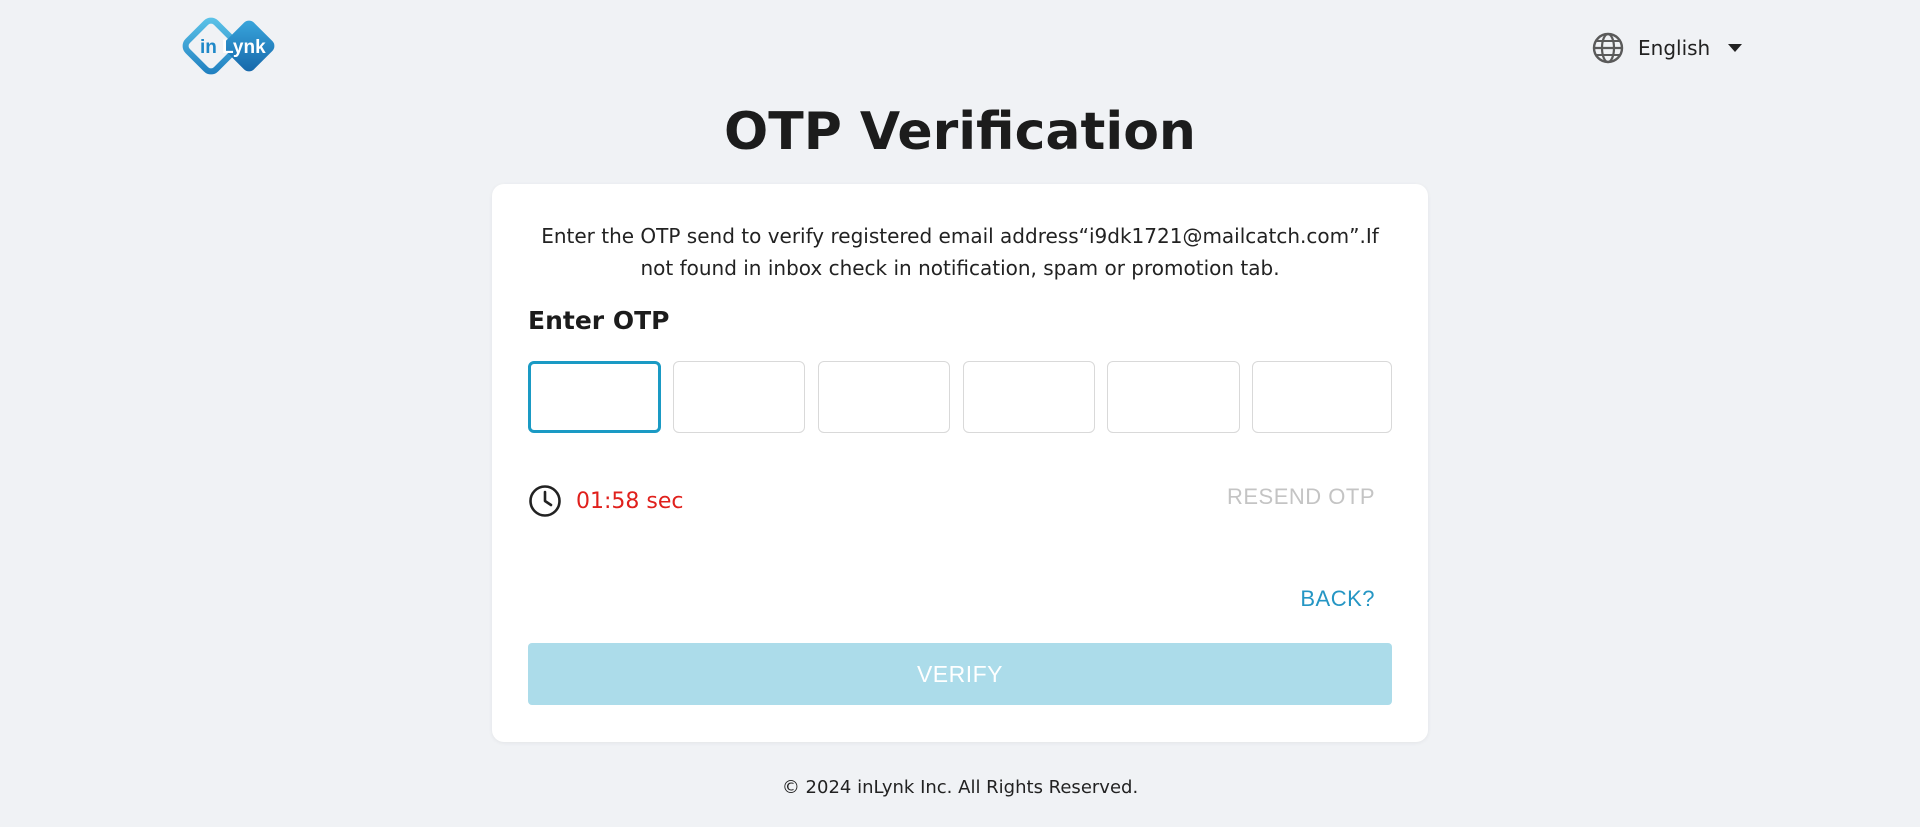 The image size is (1920, 827). Describe the element at coordinates (545, 501) in the screenshot. I see `clock-icon` at that location.